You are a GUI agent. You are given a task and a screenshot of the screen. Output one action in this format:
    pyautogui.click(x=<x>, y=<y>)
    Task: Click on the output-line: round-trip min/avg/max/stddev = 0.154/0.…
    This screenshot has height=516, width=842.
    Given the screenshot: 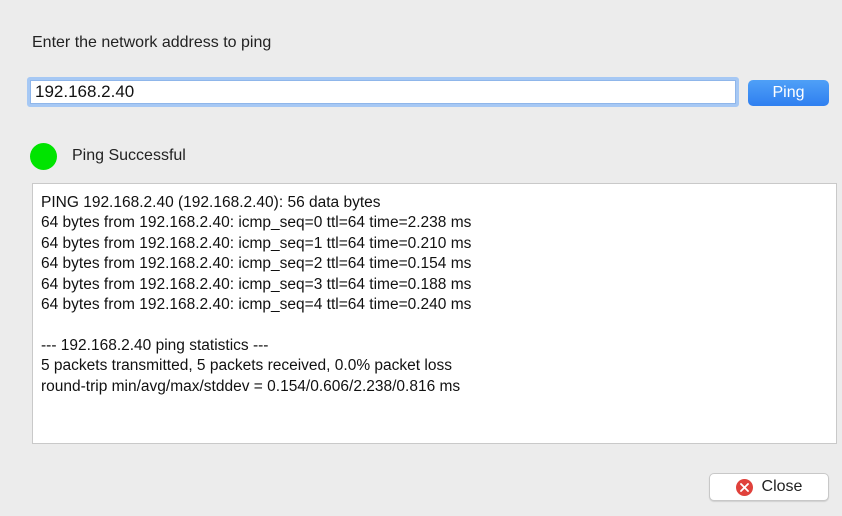 What is the action you would take?
    pyautogui.click(x=251, y=386)
    